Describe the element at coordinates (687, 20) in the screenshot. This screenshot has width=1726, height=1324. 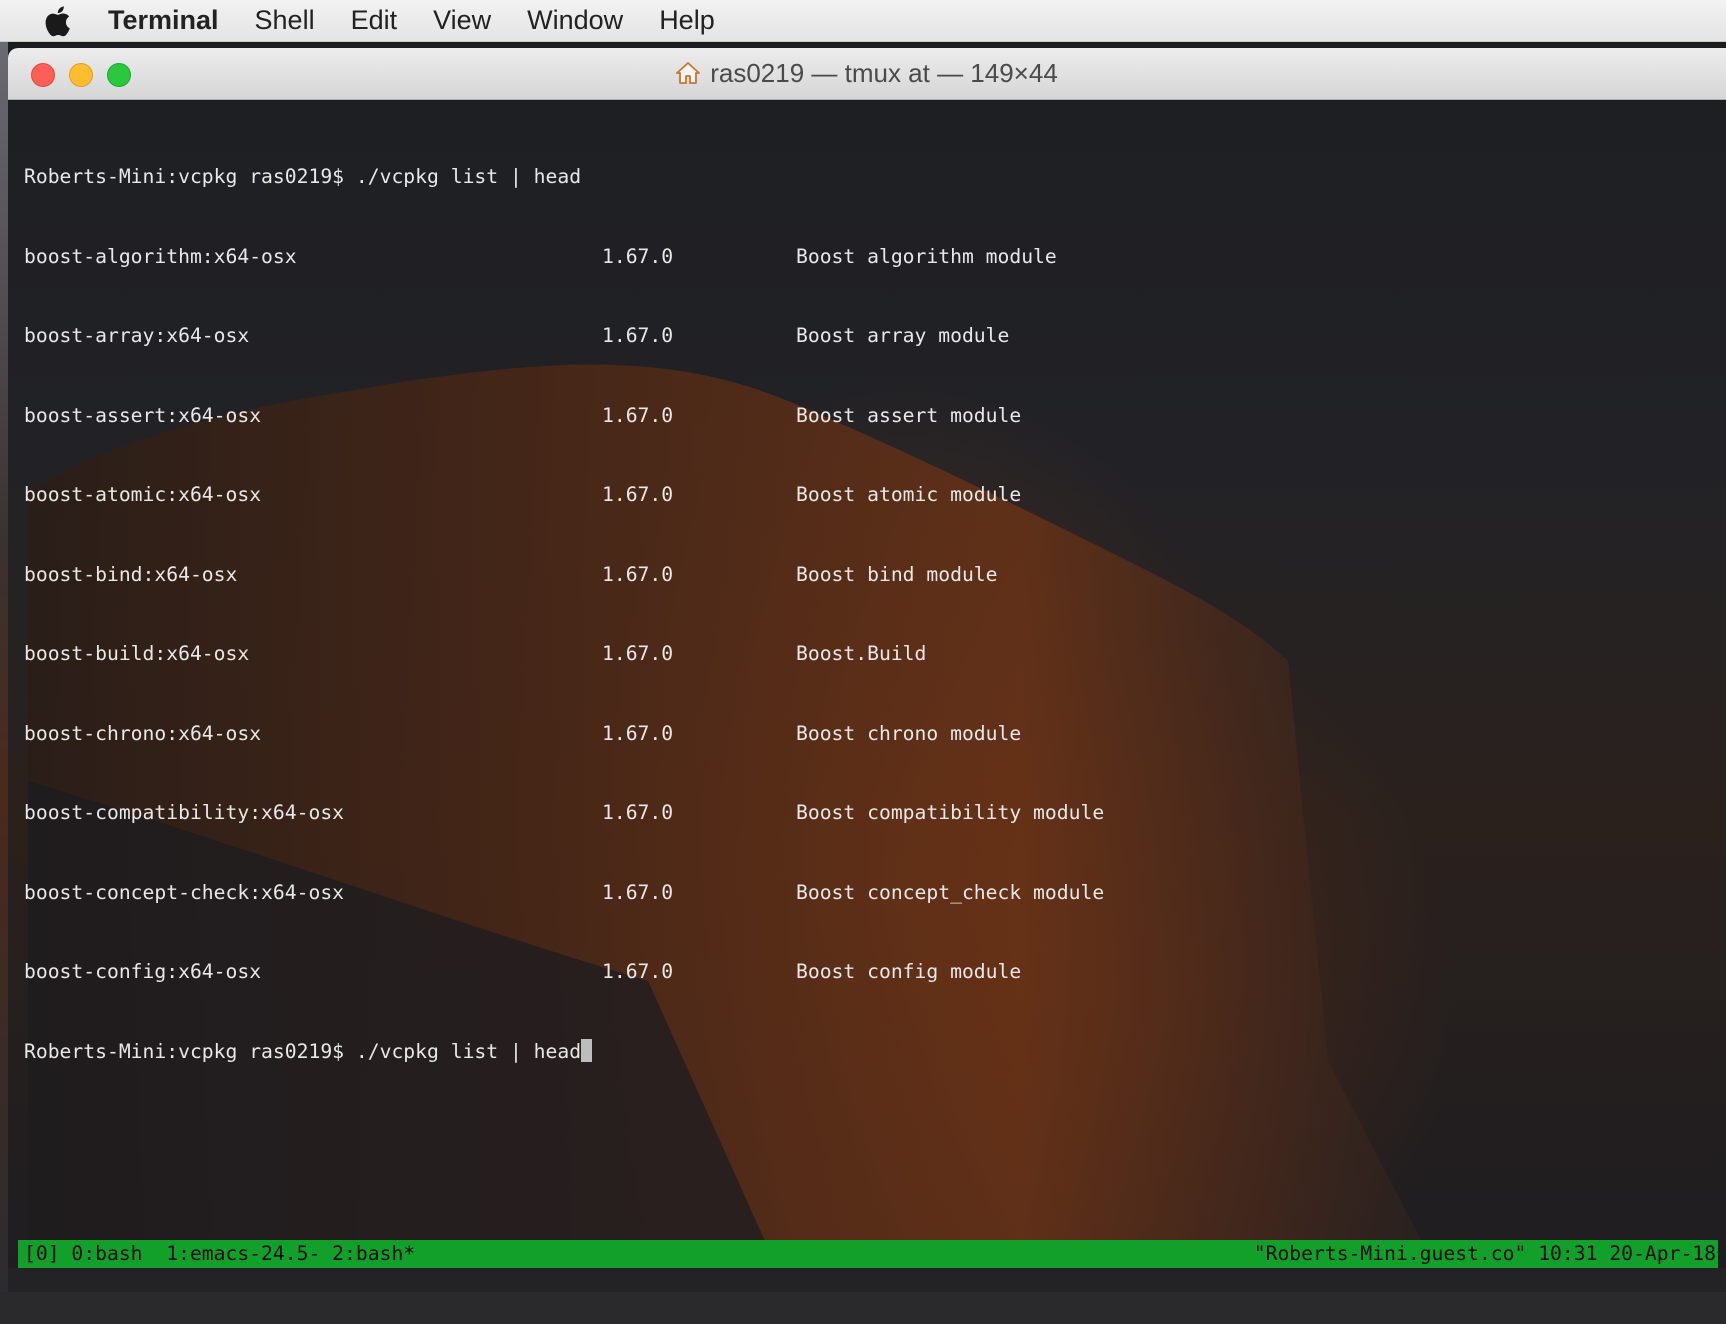
I see `menu-help: Help` at that location.